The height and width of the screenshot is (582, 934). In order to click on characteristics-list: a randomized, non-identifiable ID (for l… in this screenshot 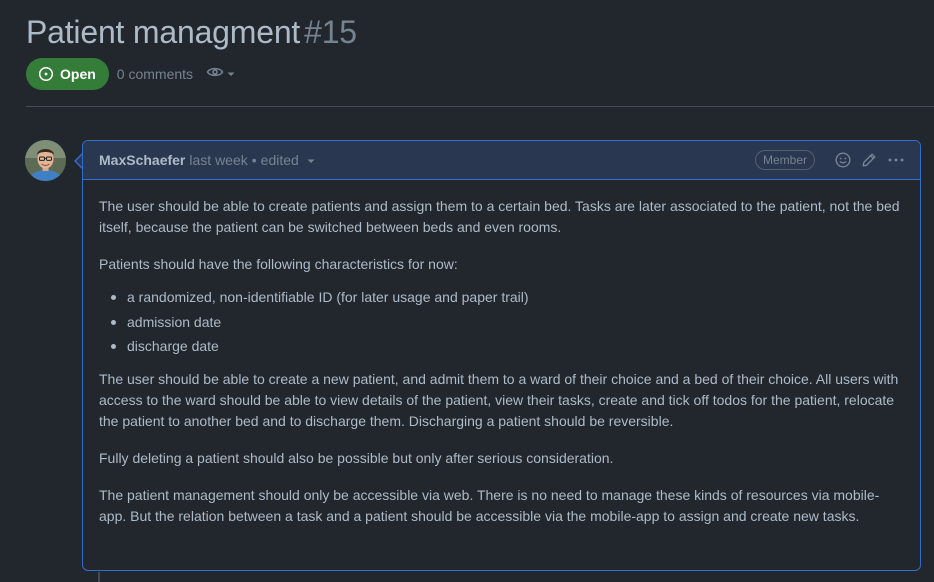, I will do `click(501, 322)`.